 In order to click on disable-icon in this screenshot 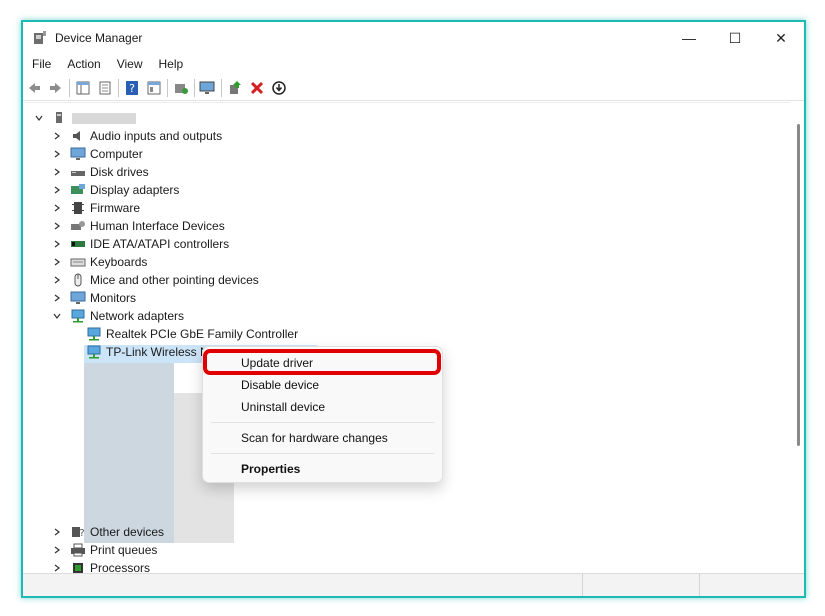, I will do `click(279, 88)`.